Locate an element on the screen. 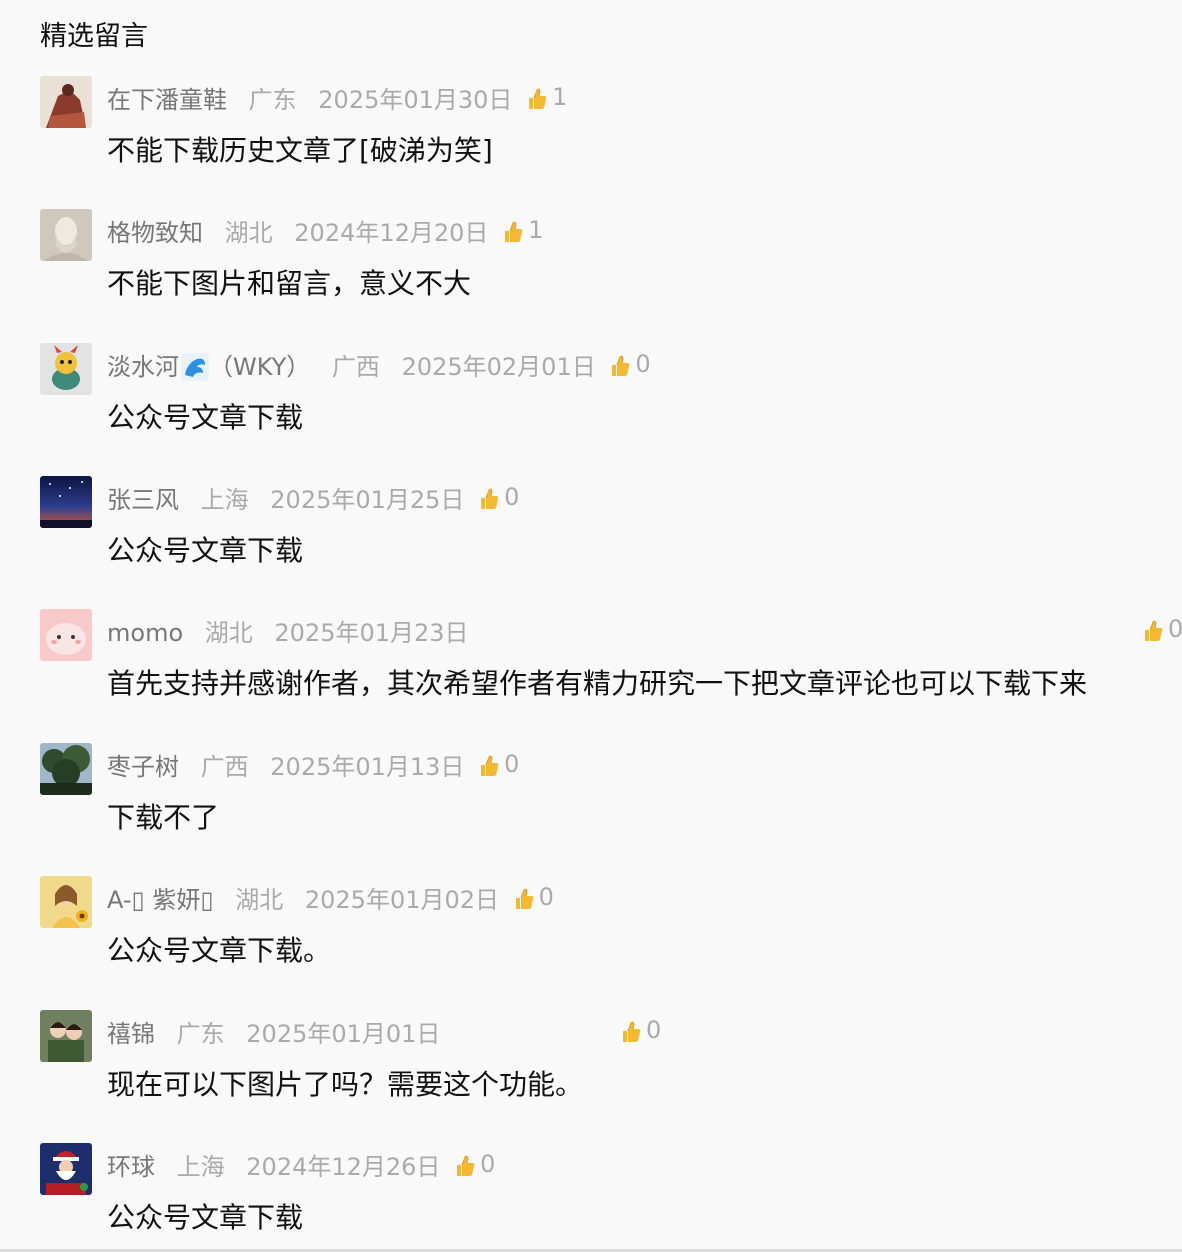 This screenshot has width=1182, height=1252. comment-text: 不能下载历史文章了[破涕为笑] is located at coordinates (300, 150).